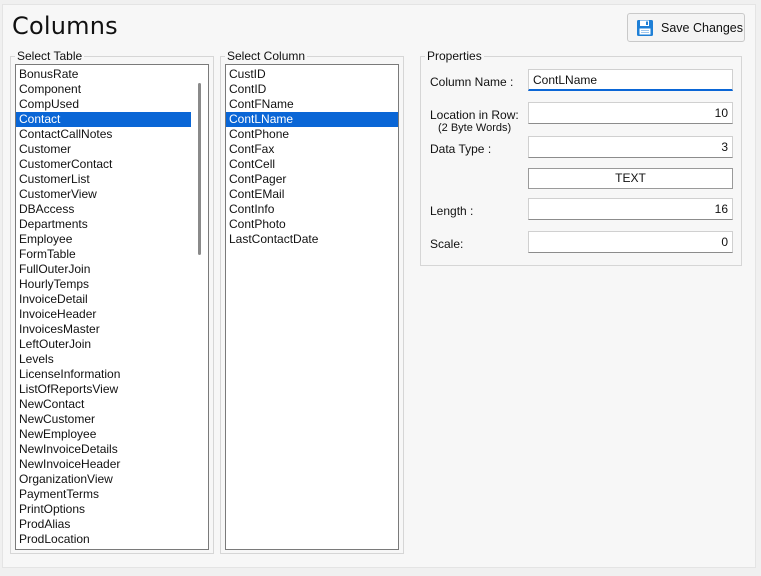  I want to click on column-list-item: CustID, so click(312, 74).